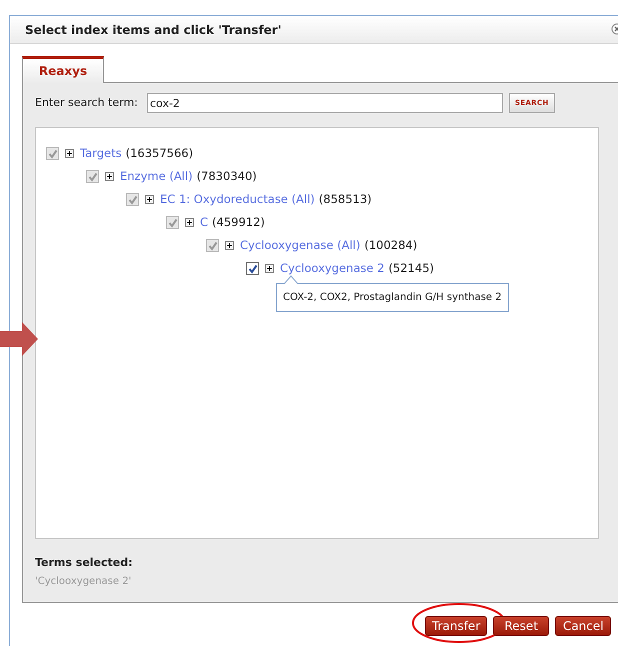 Image resolution: width=618 pixels, height=646 pixels. Describe the element at coordinates (238, 222) in the screenshot. I see `item-count: (459912)` at that location.